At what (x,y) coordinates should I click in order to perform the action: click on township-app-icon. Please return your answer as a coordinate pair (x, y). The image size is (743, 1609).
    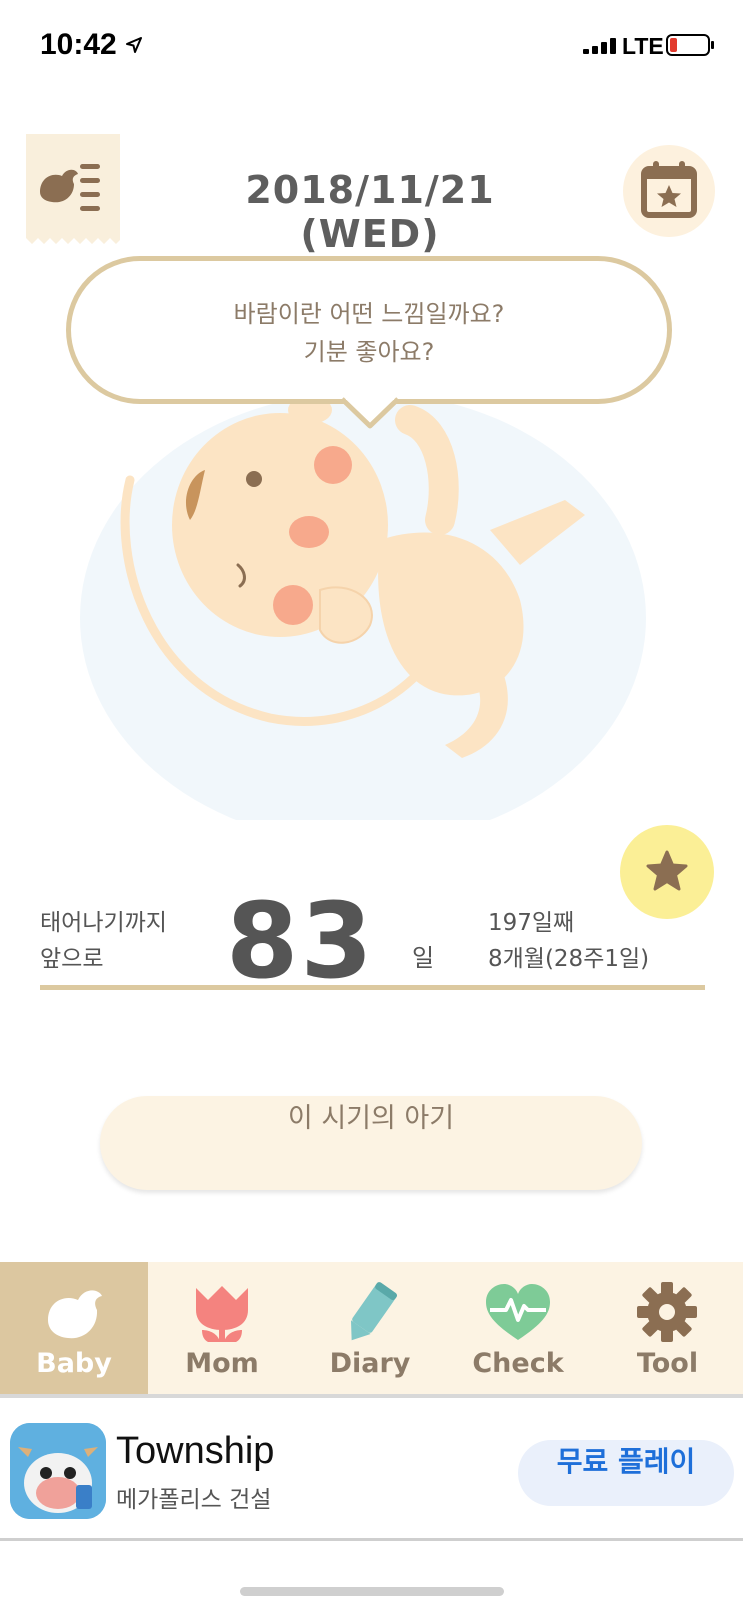
    Looking at the image, I should click on (58, 1471).